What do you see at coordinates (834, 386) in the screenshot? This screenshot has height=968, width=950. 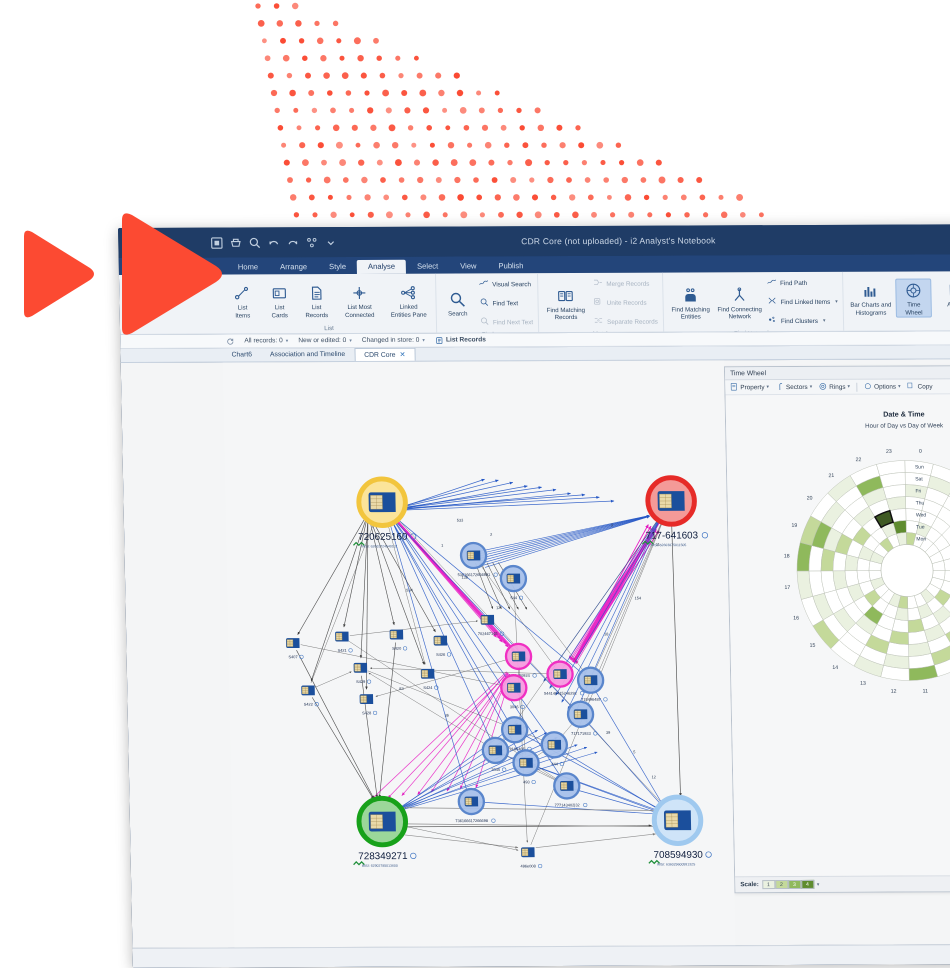 I see `time-wheel-rings-button: Rings▾` at bounding box center [834, 386].